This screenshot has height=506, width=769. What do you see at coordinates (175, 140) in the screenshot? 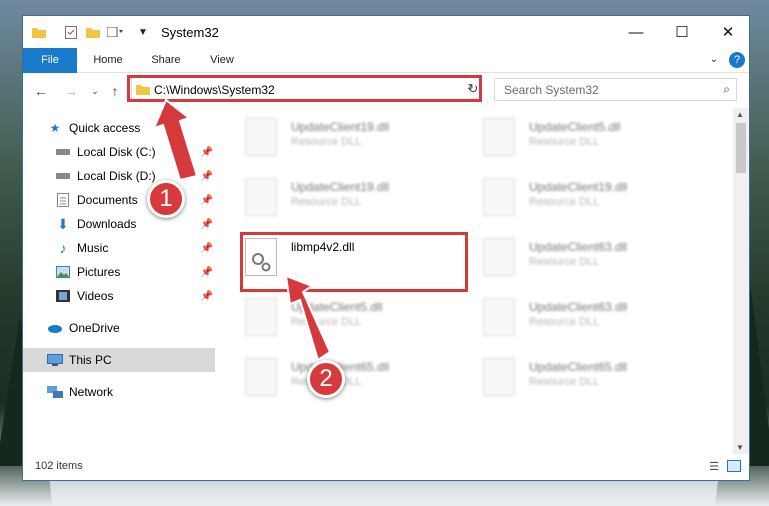
I see `arrow-1-icon` at bounding box center [175, 140].